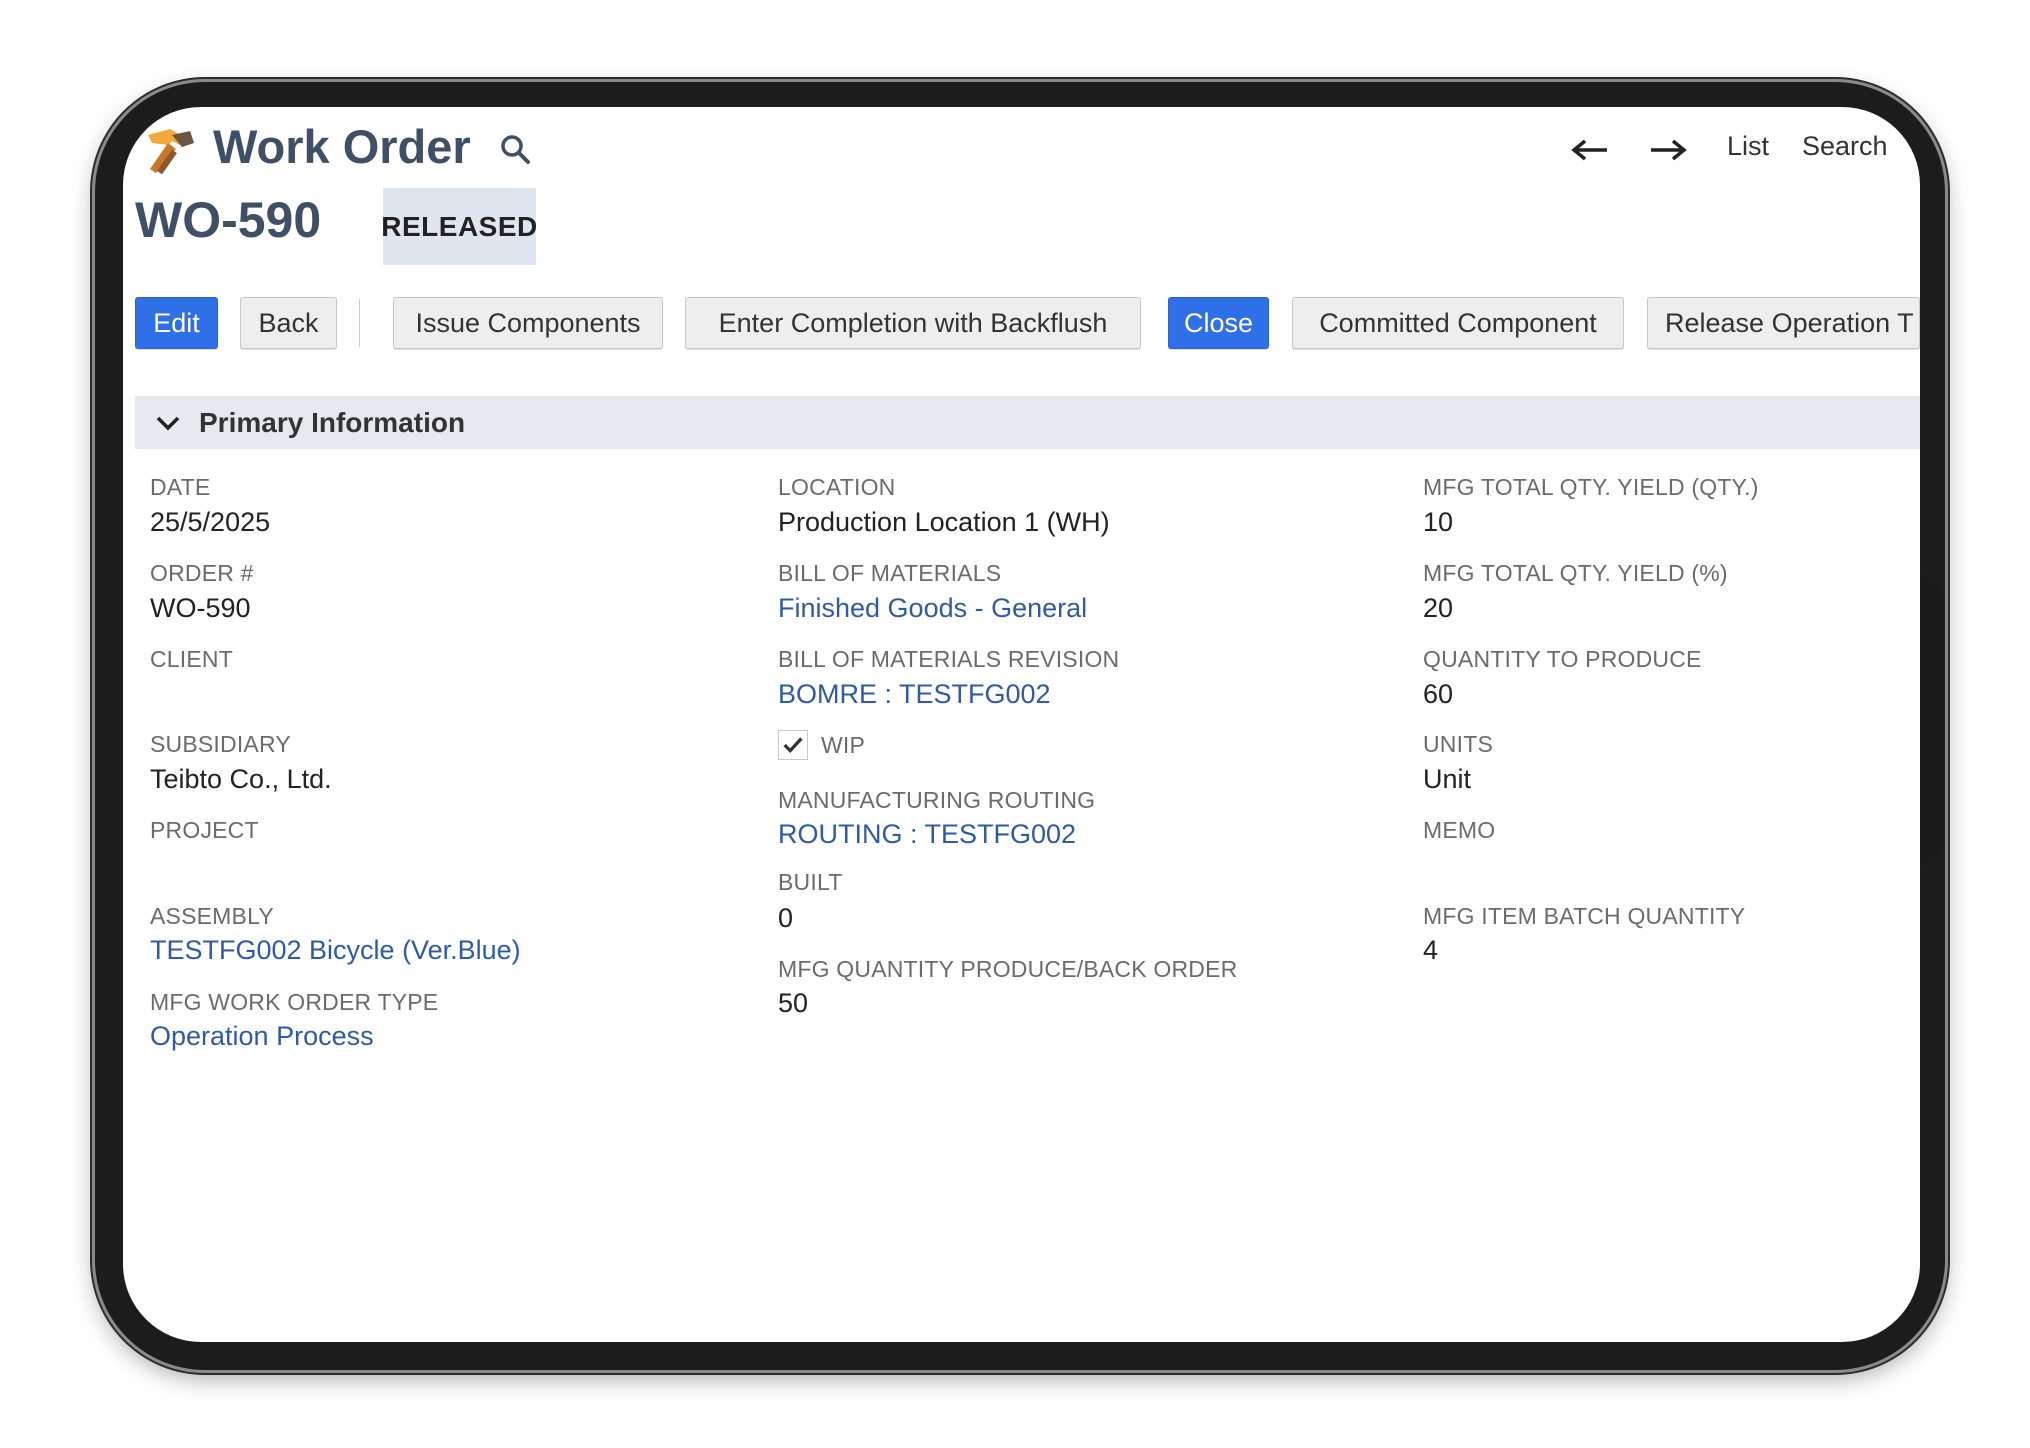  I want to click on committed-component-button: Committed Component, so click(1458, 323).